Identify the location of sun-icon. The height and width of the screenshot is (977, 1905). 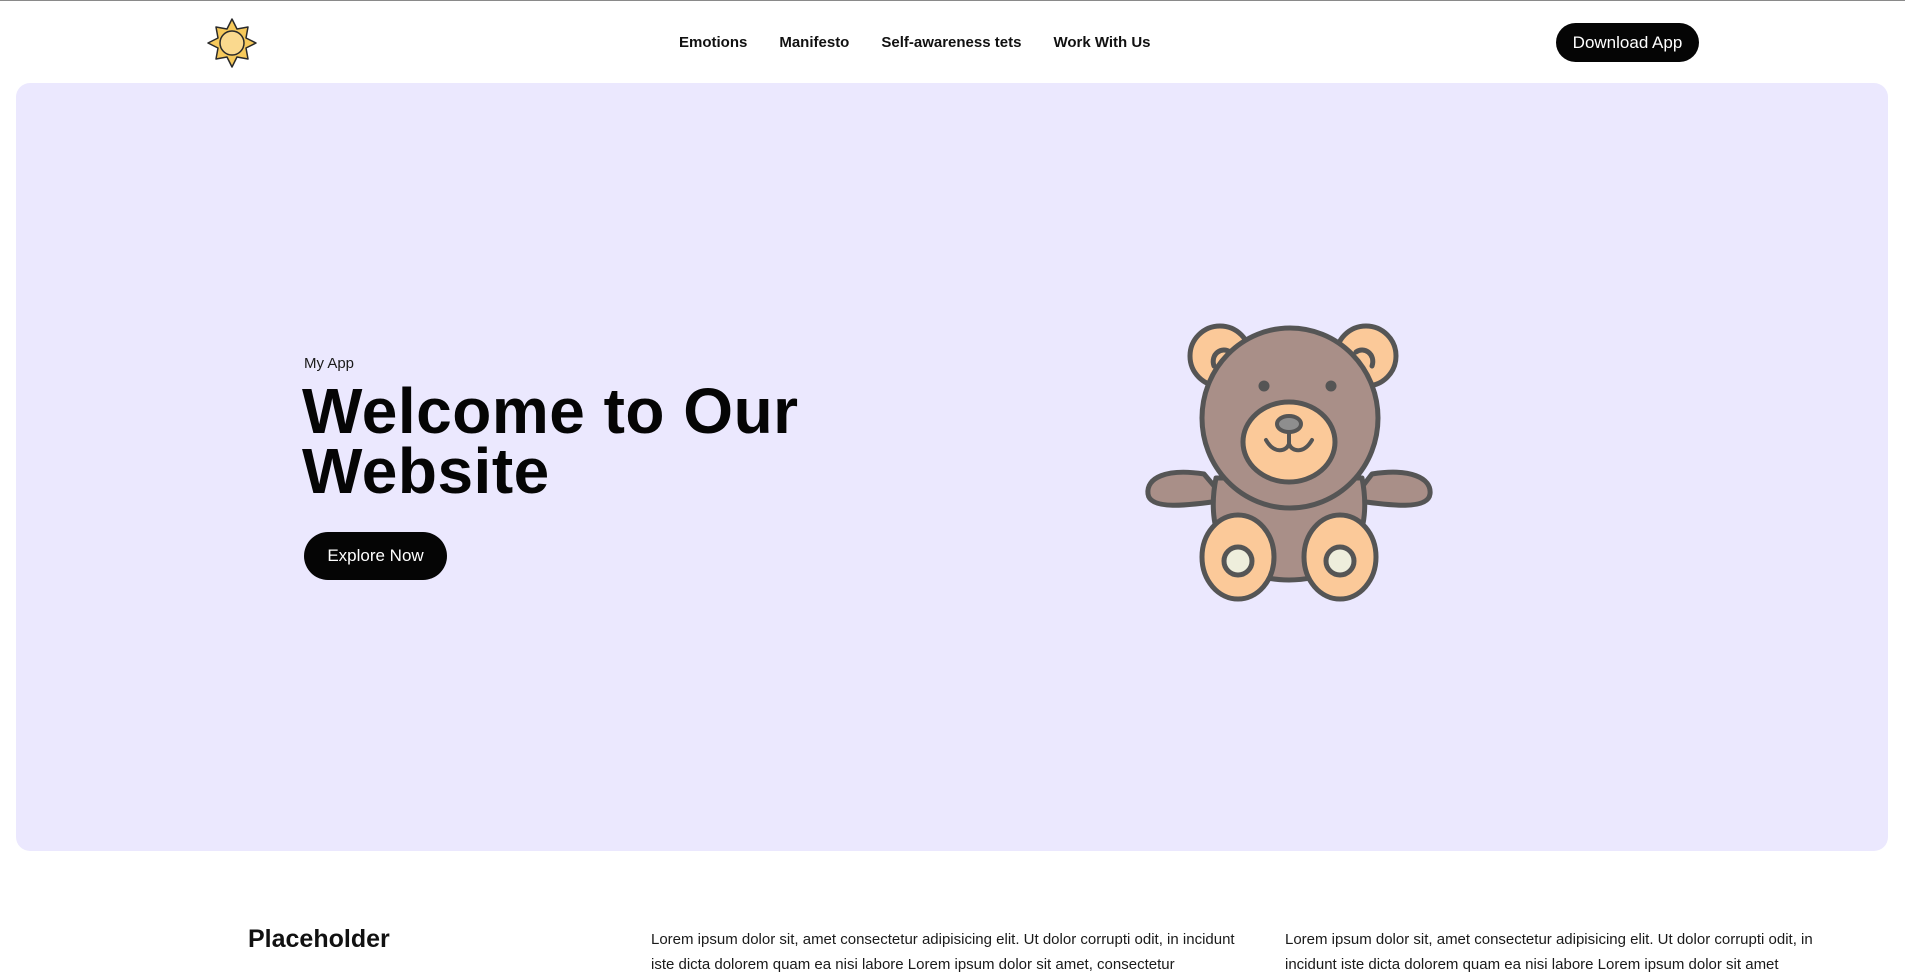
(232, 43).